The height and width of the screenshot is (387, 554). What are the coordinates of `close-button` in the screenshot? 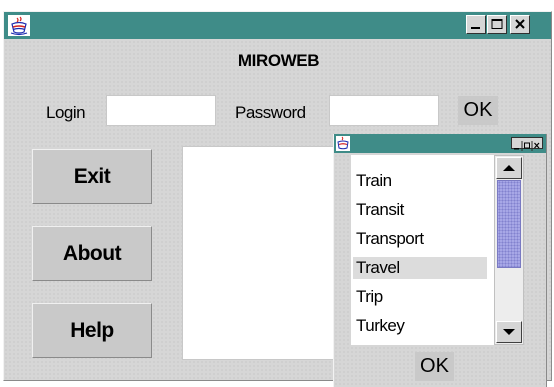 It's located at (520, 24).